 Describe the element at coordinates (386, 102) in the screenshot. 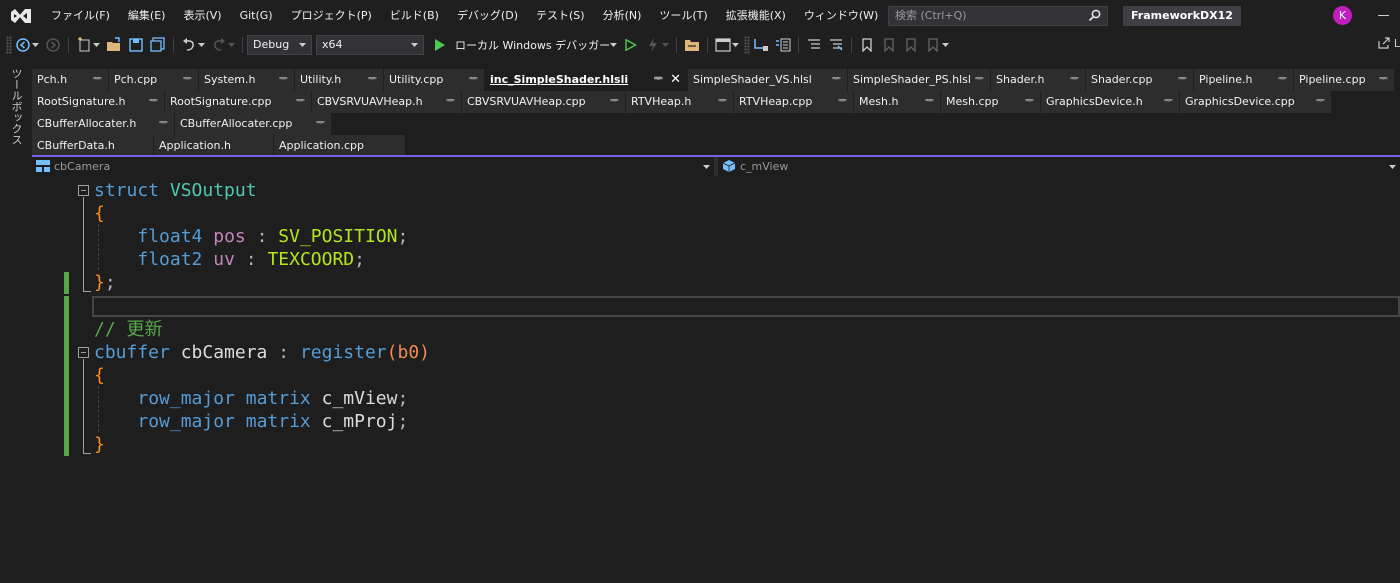

I see `document-tab: CBVSRVUAVHeap.h ᆓ` at that location.